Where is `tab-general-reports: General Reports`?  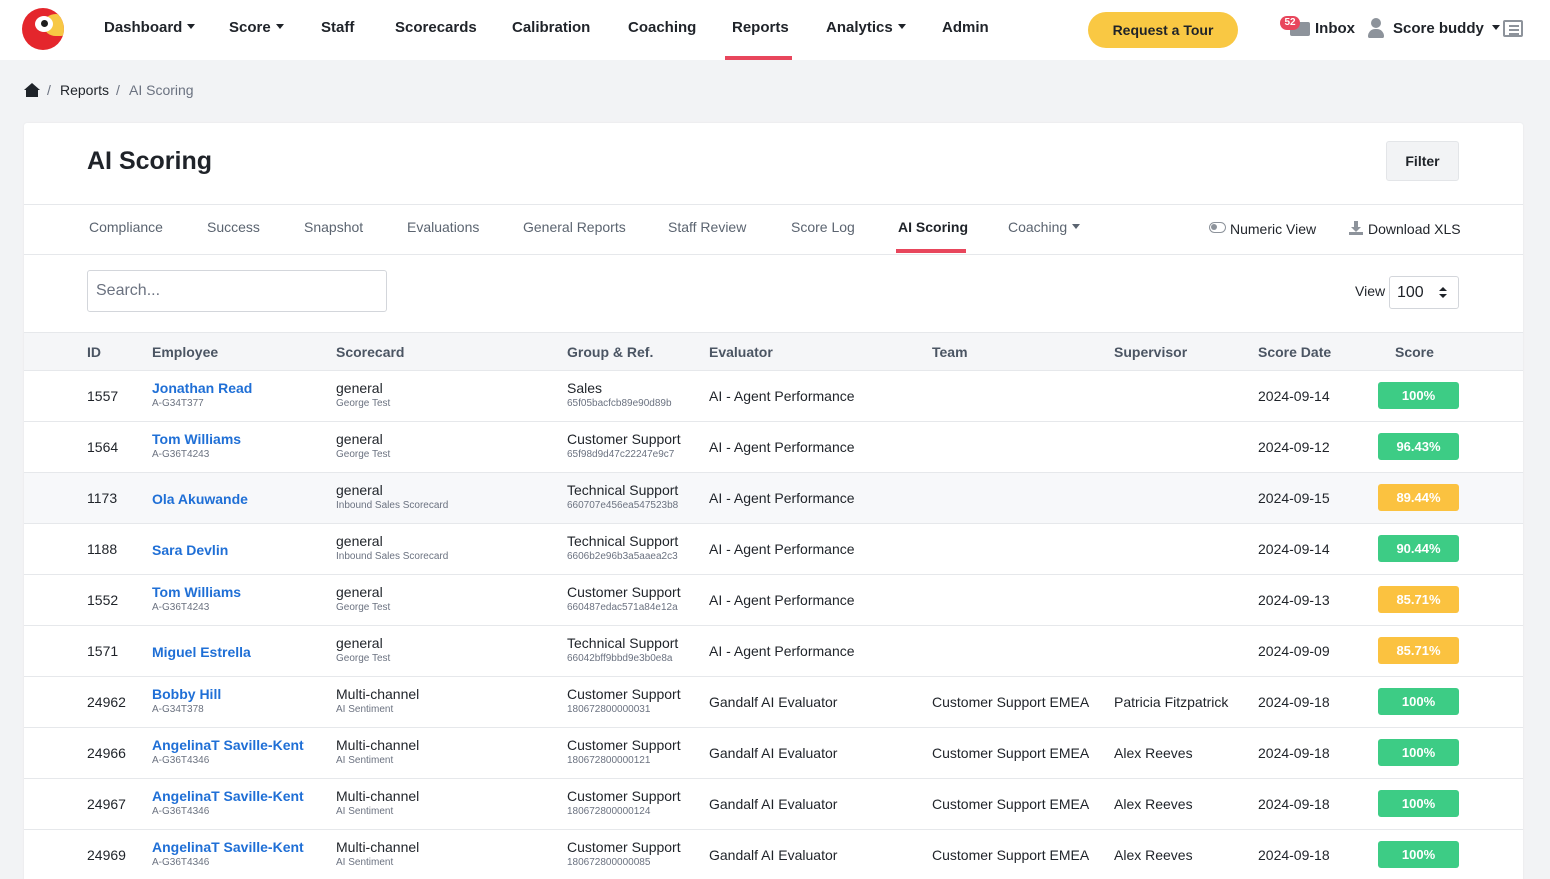
tab-general-reports: General Reports is located at coordinates (574, 229).